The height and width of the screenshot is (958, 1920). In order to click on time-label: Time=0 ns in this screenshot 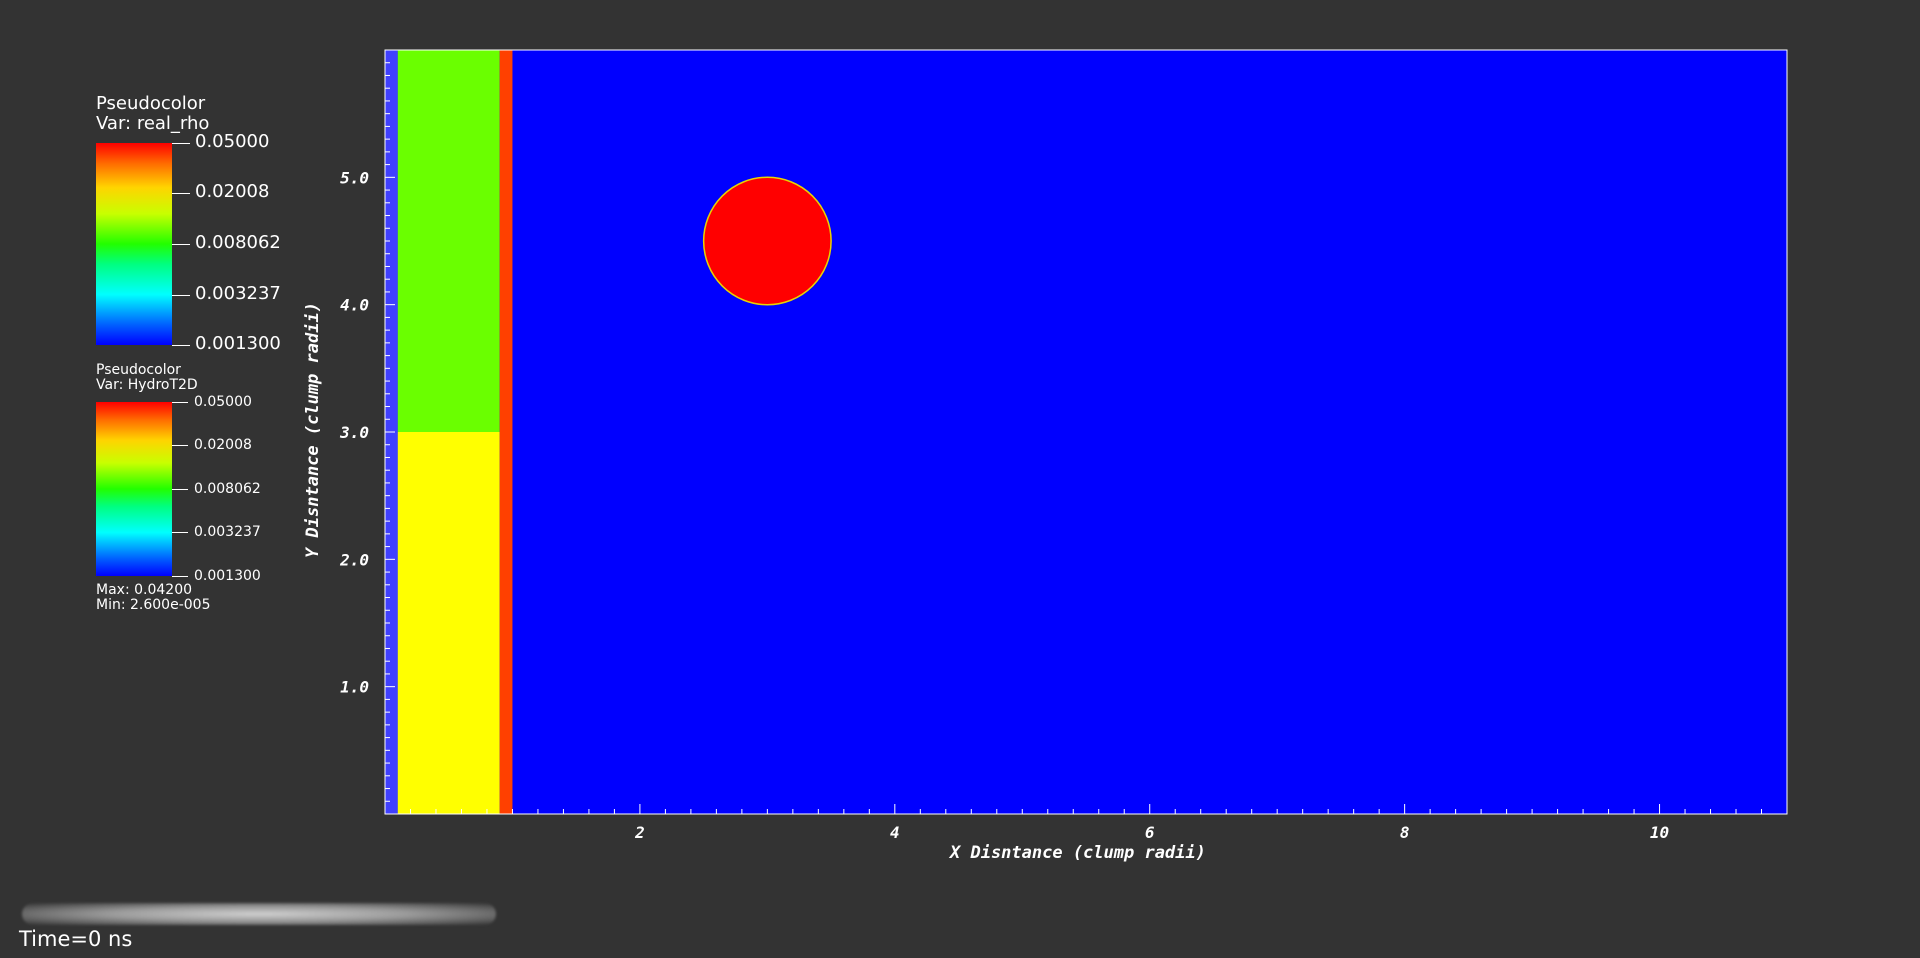, I will do `click(76, 939)`.